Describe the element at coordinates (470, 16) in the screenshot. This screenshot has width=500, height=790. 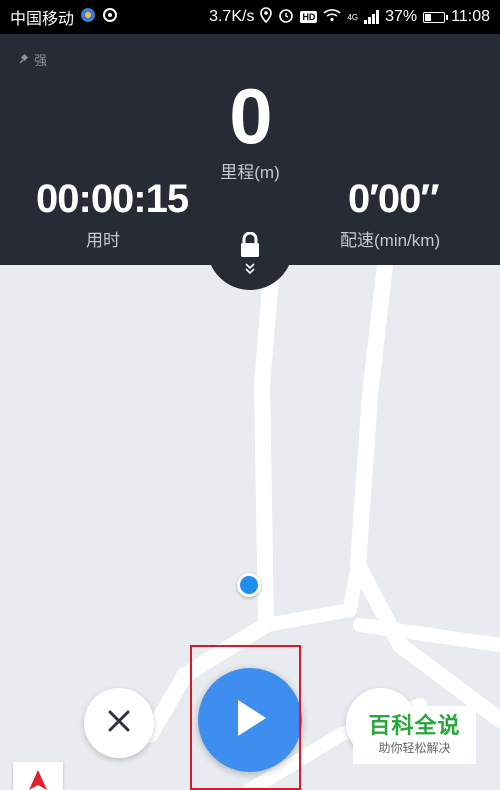
I see `clock-time: 11:08` at that location.